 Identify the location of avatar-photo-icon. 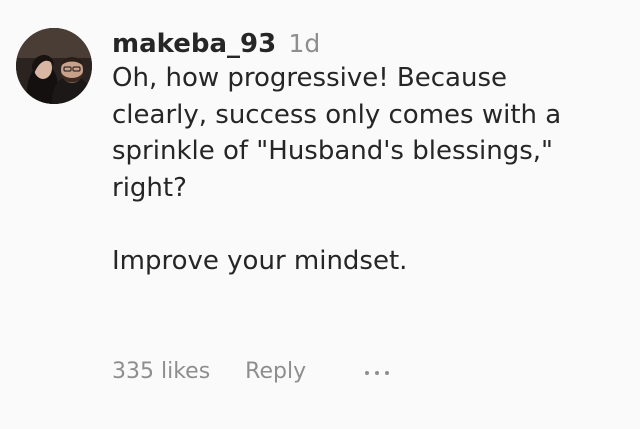
(54, 66).